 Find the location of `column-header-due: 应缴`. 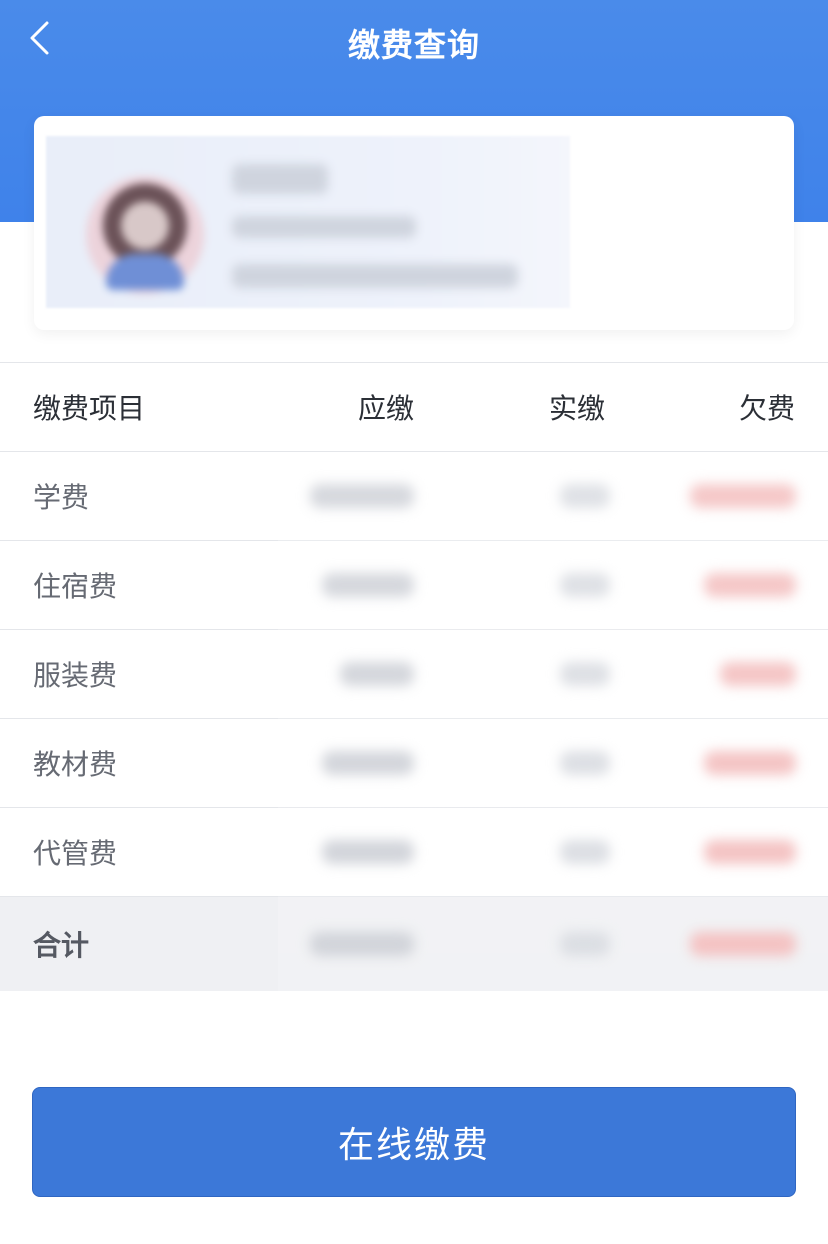

column-header-due: 应缴 is located at coordinates (385, 408).